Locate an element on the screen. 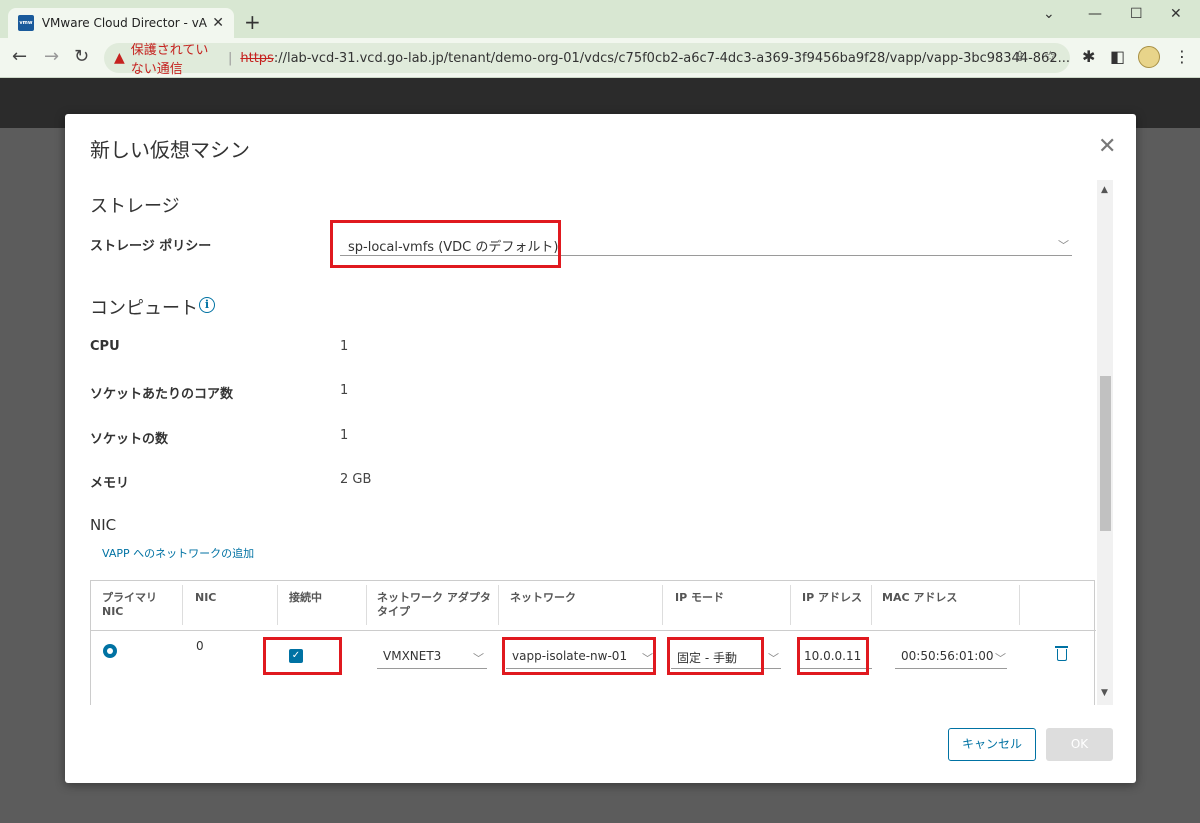  reload-icon: ↻ is located at coordinates (81, 57).